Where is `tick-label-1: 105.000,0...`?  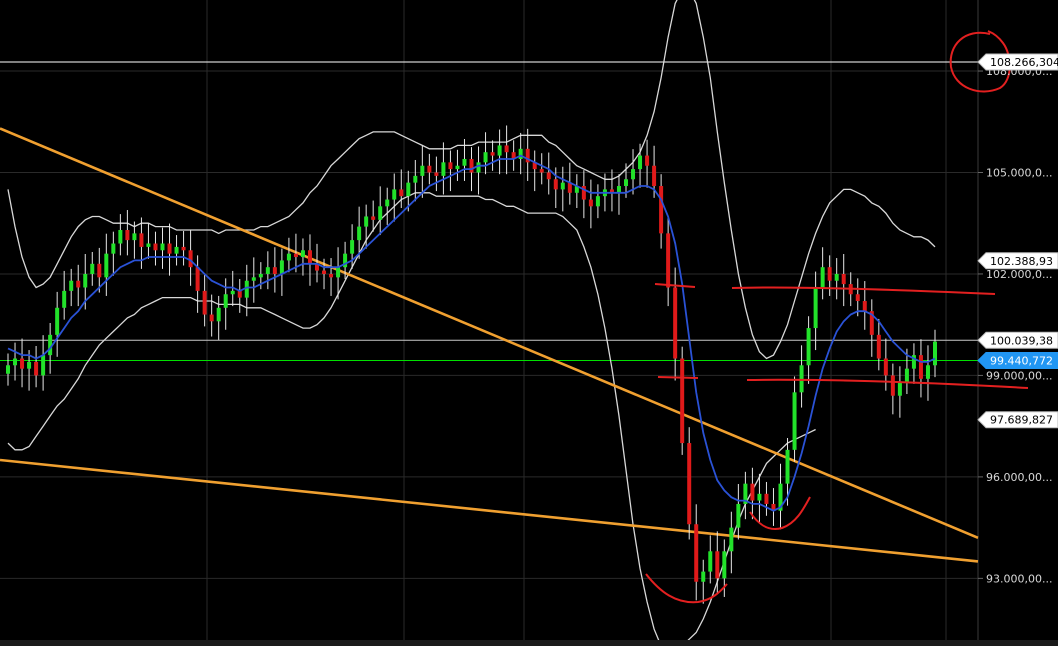
tick-label-1: 105.000,0... is located at coordinates (1019, 172).